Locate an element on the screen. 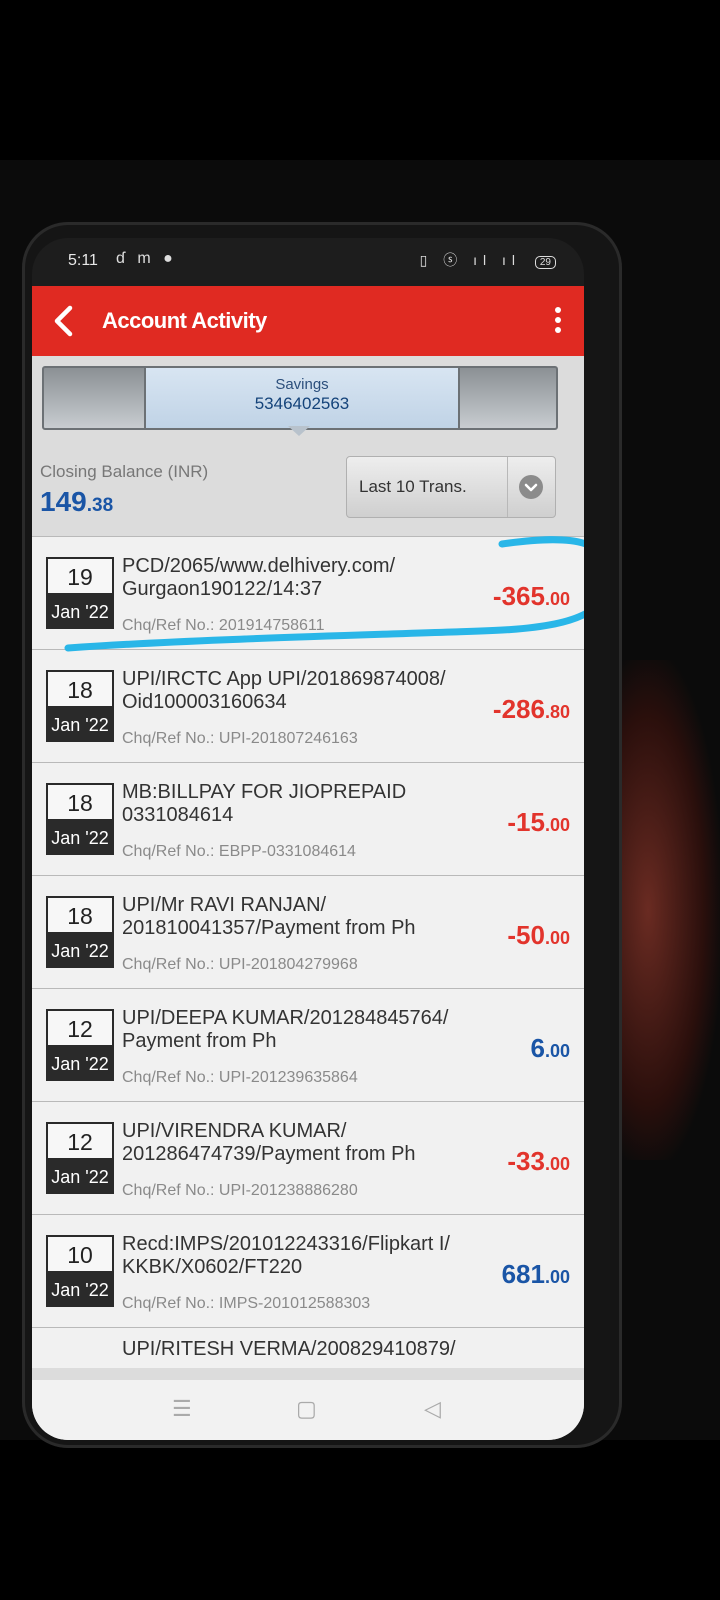  balance-whole: 149 is located at coordinates (63, 501).